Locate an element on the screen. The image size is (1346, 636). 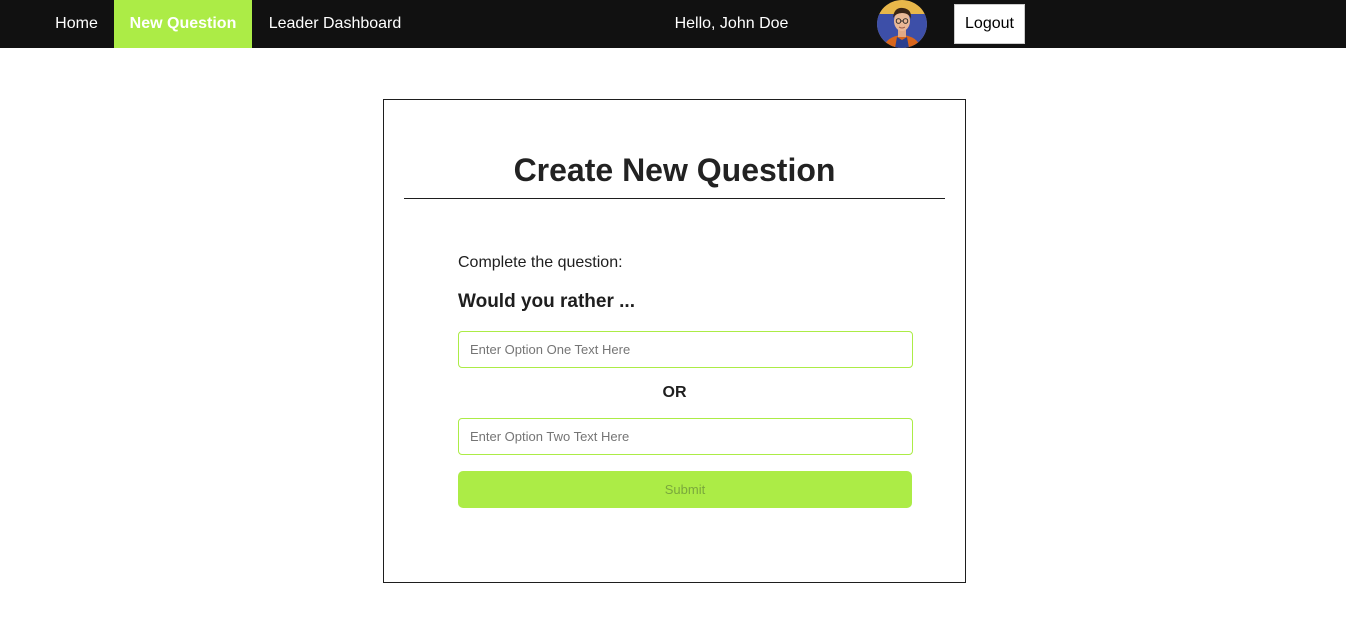
option-one-input is located at coordinates (685, 349).